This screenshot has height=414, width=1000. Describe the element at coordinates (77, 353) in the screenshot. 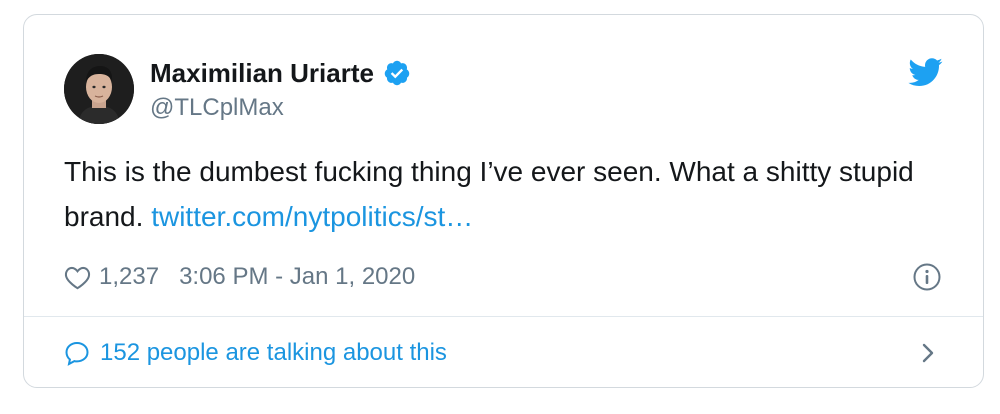

I see `speech-bubble-icon` at that location.